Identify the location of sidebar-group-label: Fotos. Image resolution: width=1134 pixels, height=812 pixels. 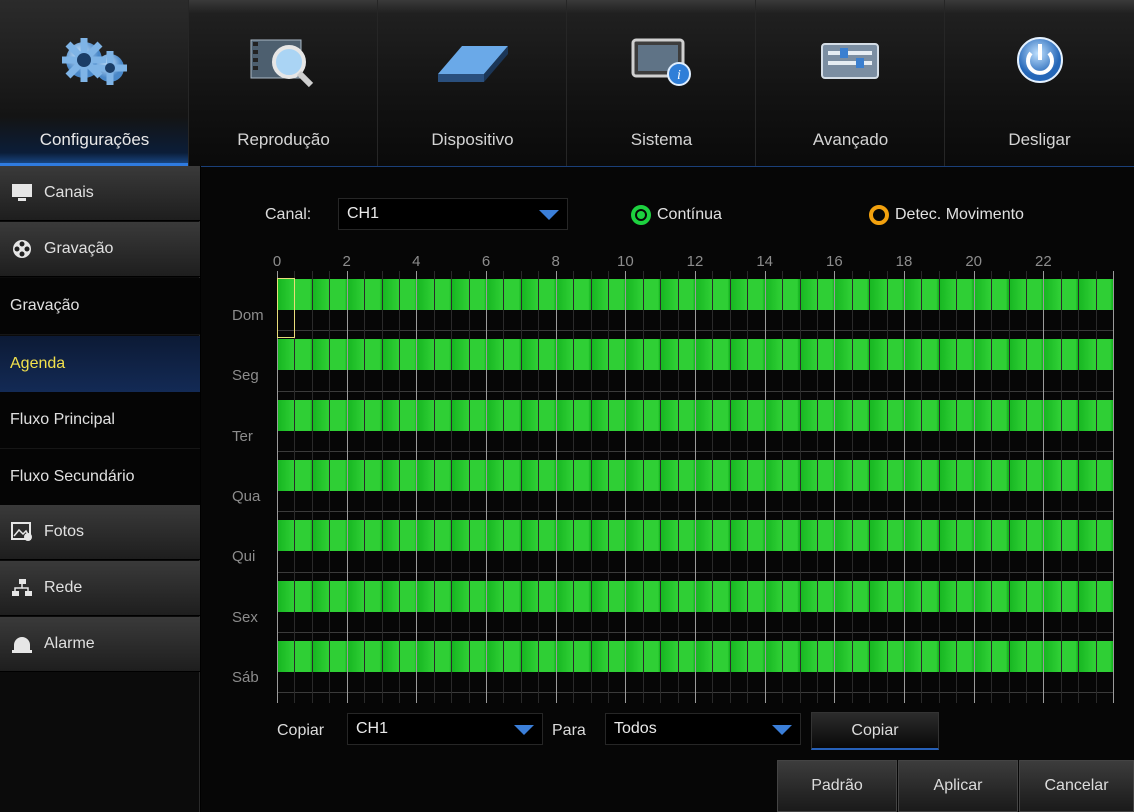
(64, 531).